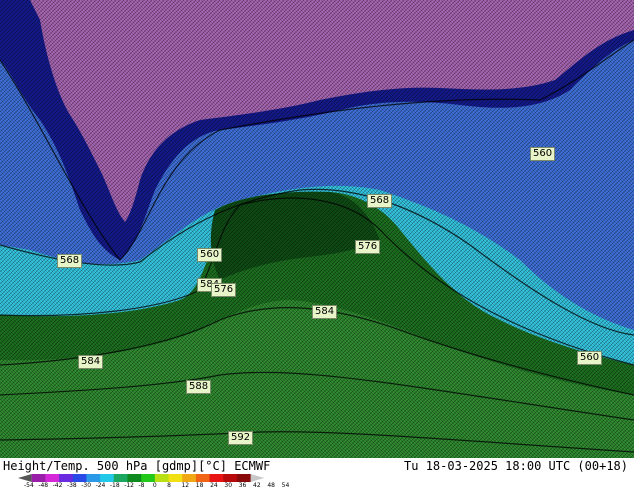 The height and width of the screenshot is (490, 634). Describe the element at coordinates (257, 485) in the screenshot. I see `legend-tick-label: 42` at that location.